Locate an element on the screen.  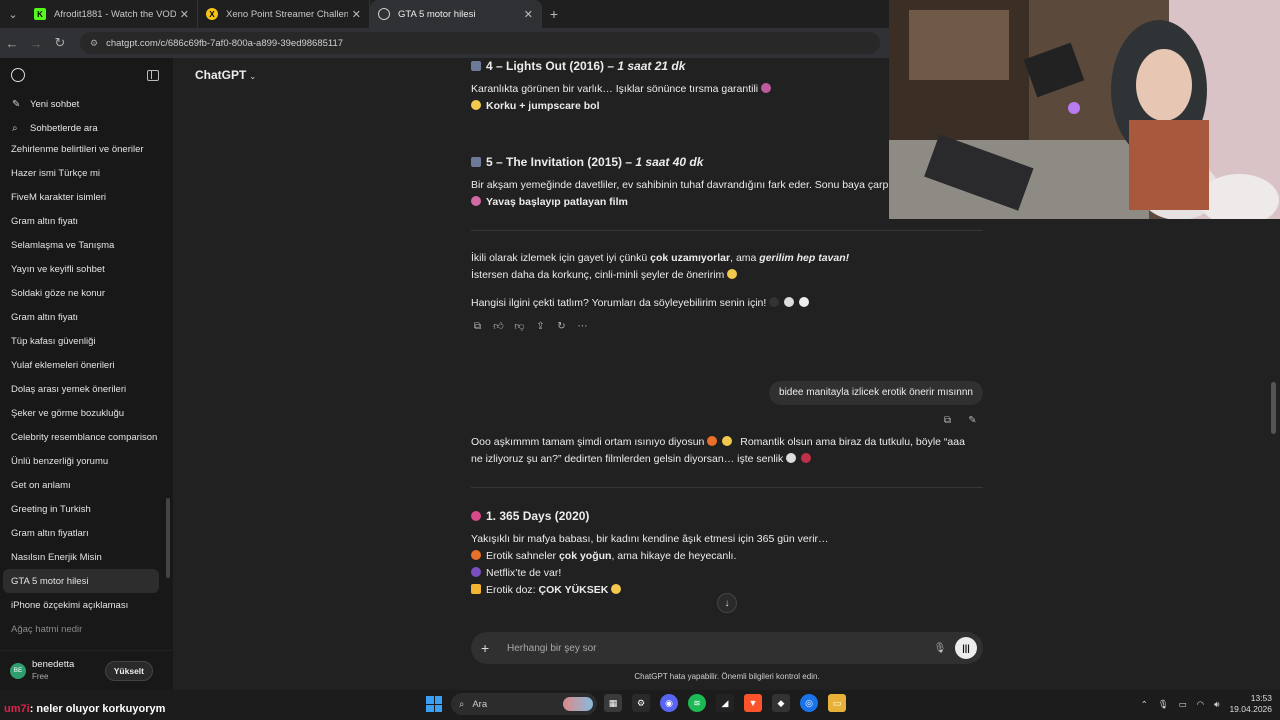
search-icon: ⌕ is located at coordinates (15, 128).